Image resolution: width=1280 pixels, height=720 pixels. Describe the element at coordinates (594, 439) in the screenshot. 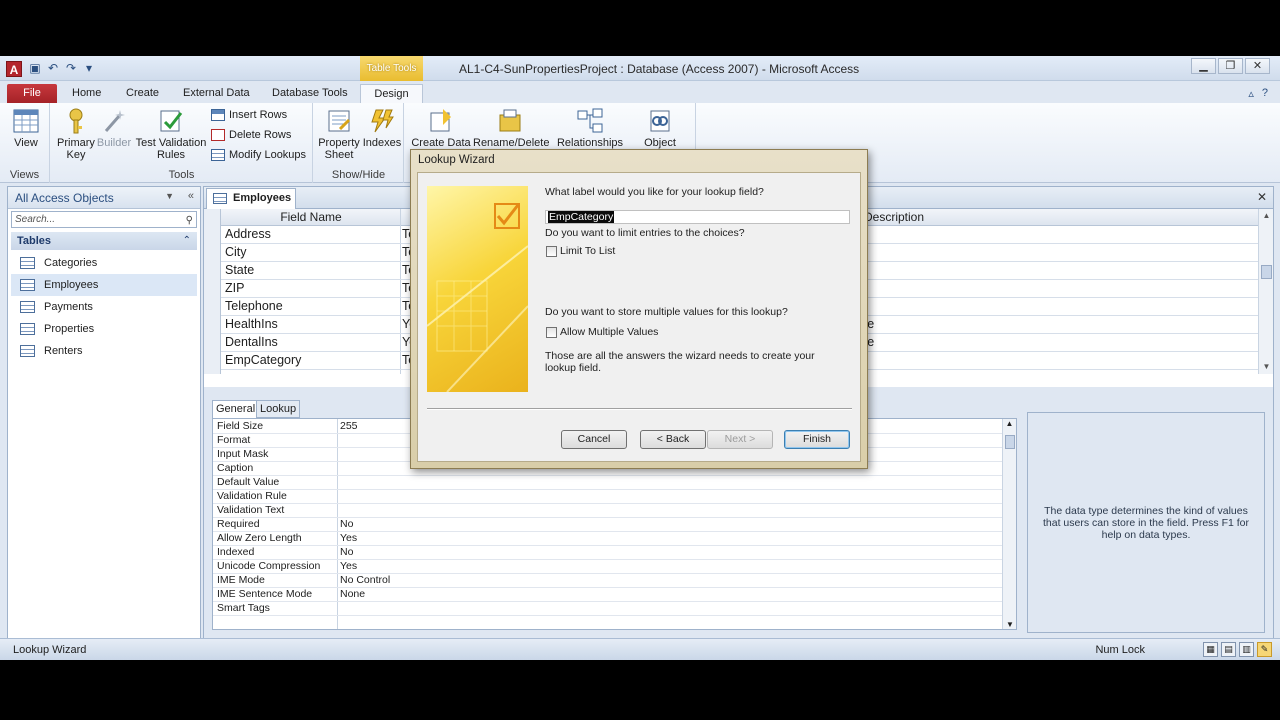

I see `cancel-button: Cancel` at that location.